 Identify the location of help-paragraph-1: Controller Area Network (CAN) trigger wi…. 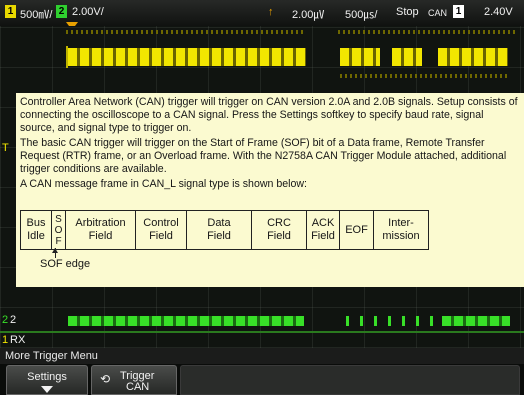
(269, 115).